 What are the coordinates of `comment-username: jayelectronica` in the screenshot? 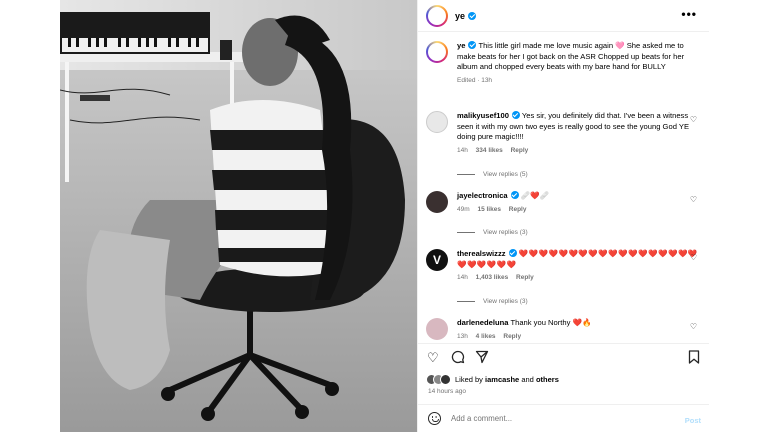 It's located at (482, 195).